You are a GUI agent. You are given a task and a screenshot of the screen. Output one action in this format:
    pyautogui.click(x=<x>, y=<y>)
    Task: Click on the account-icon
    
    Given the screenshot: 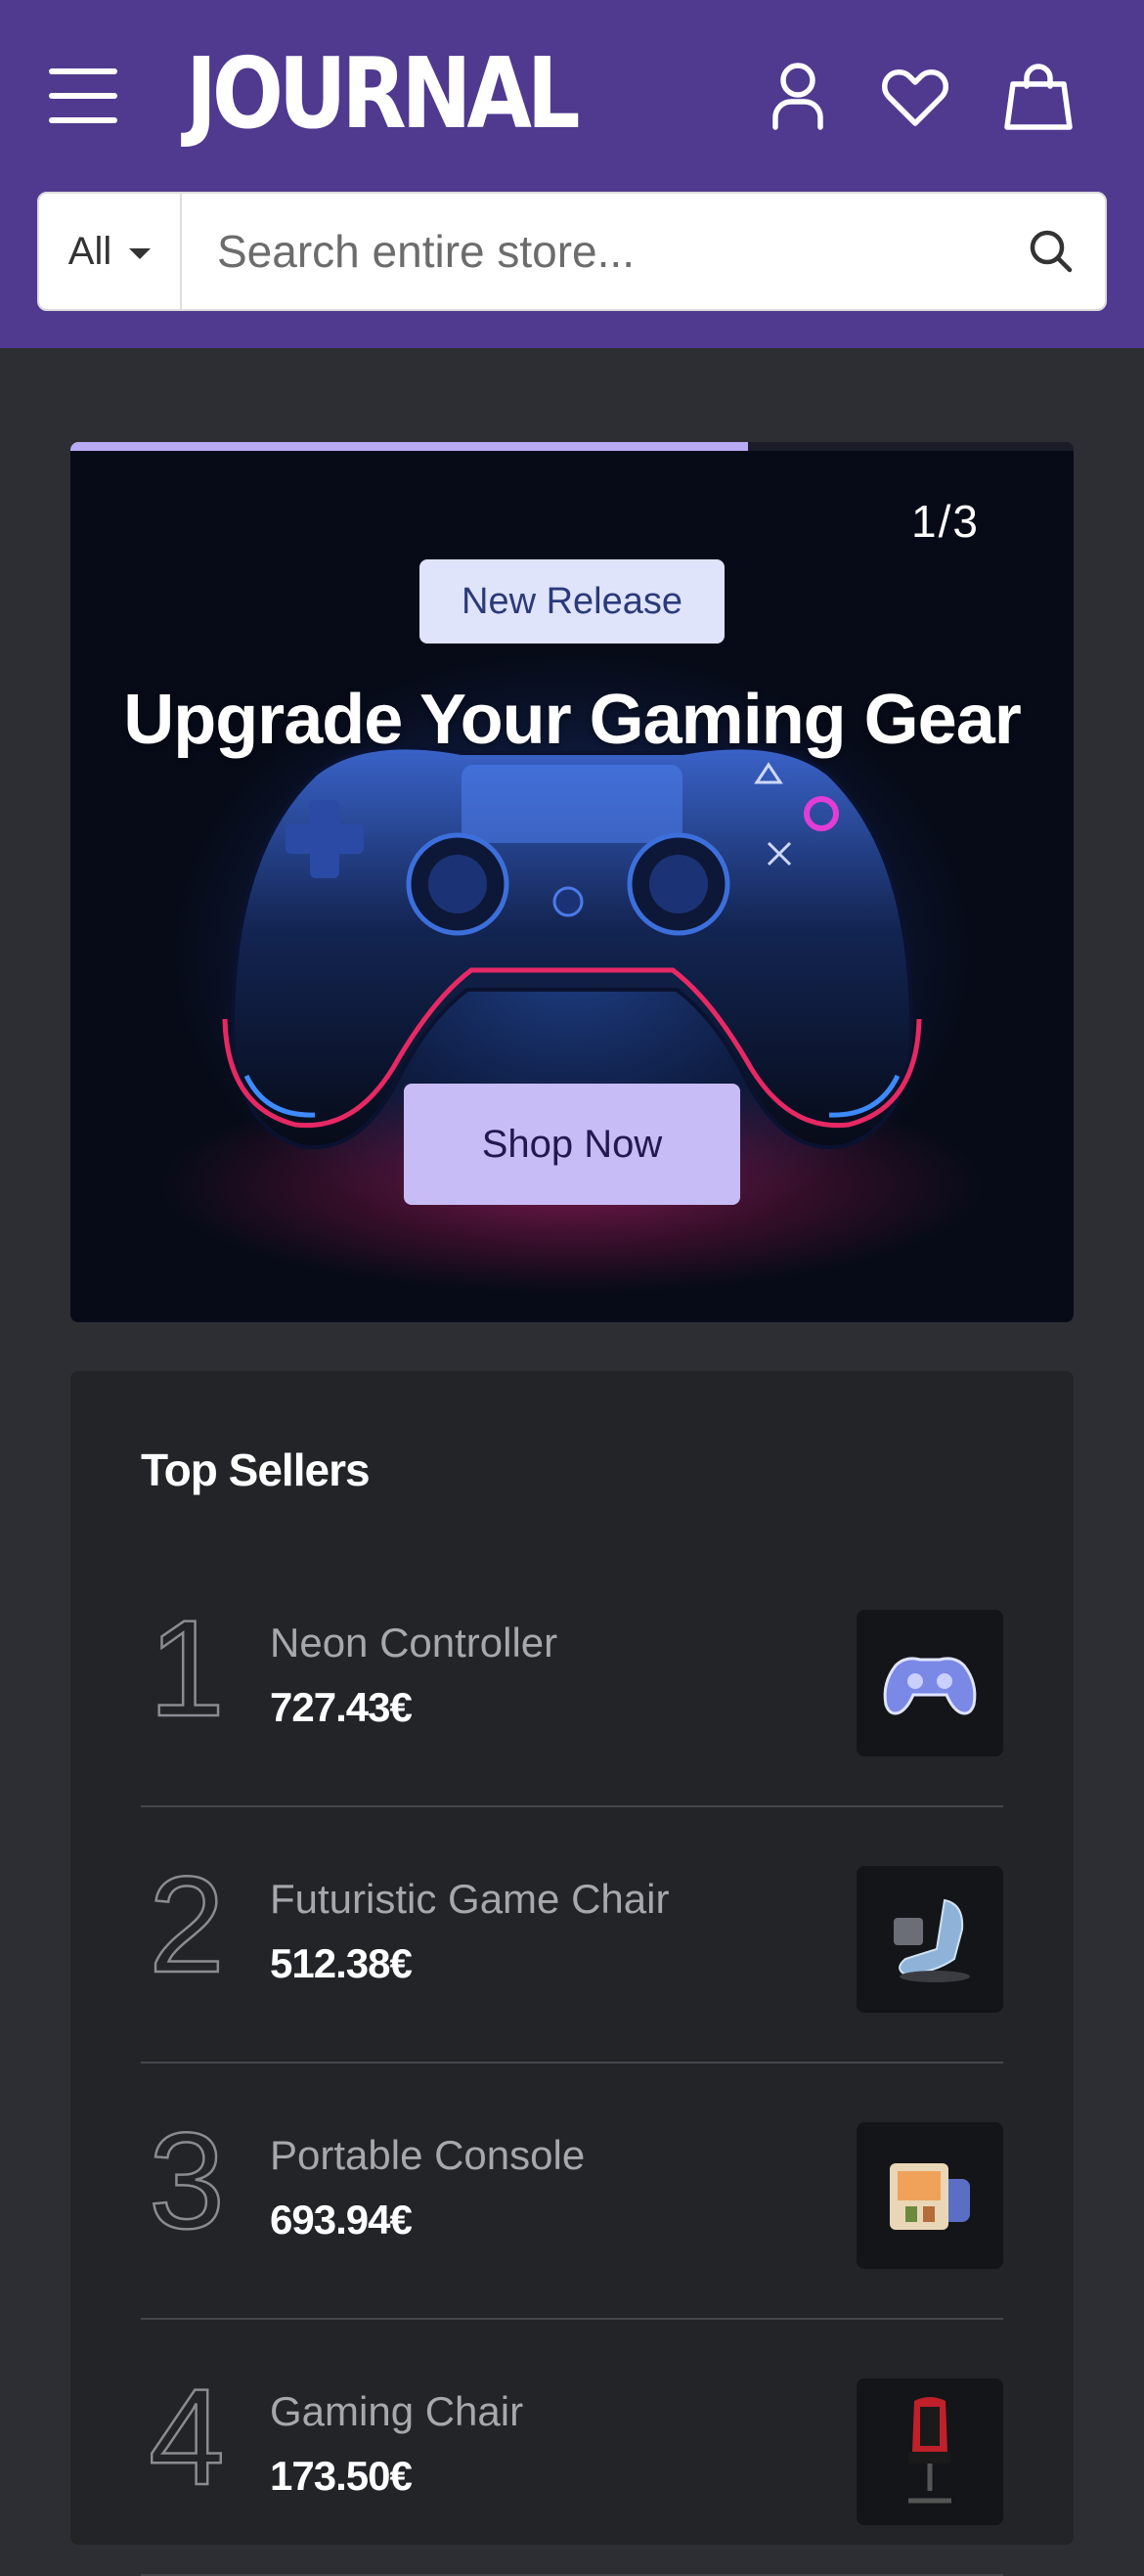 What is the action you would take?
    pyautogui.click(x=798, y=96)
    